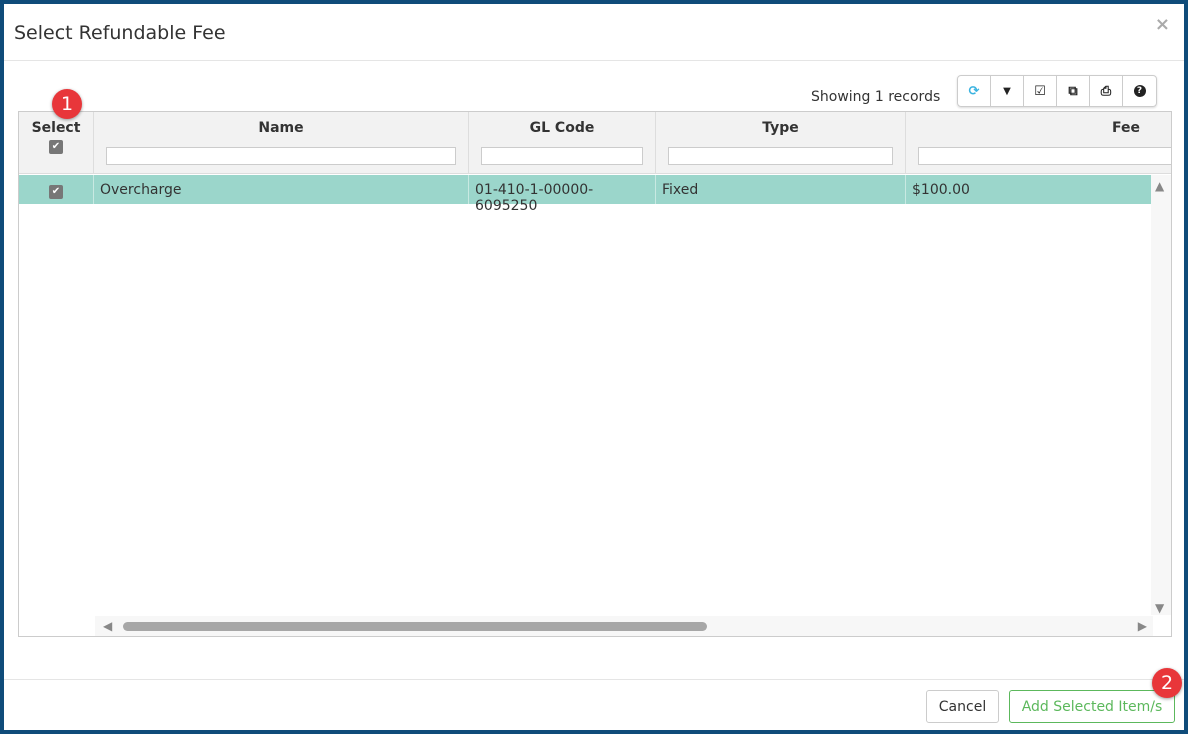 Image resolution: width=1188 pixels, height=734 pixels. I want to click on column-label: Select, so click(56, 128).